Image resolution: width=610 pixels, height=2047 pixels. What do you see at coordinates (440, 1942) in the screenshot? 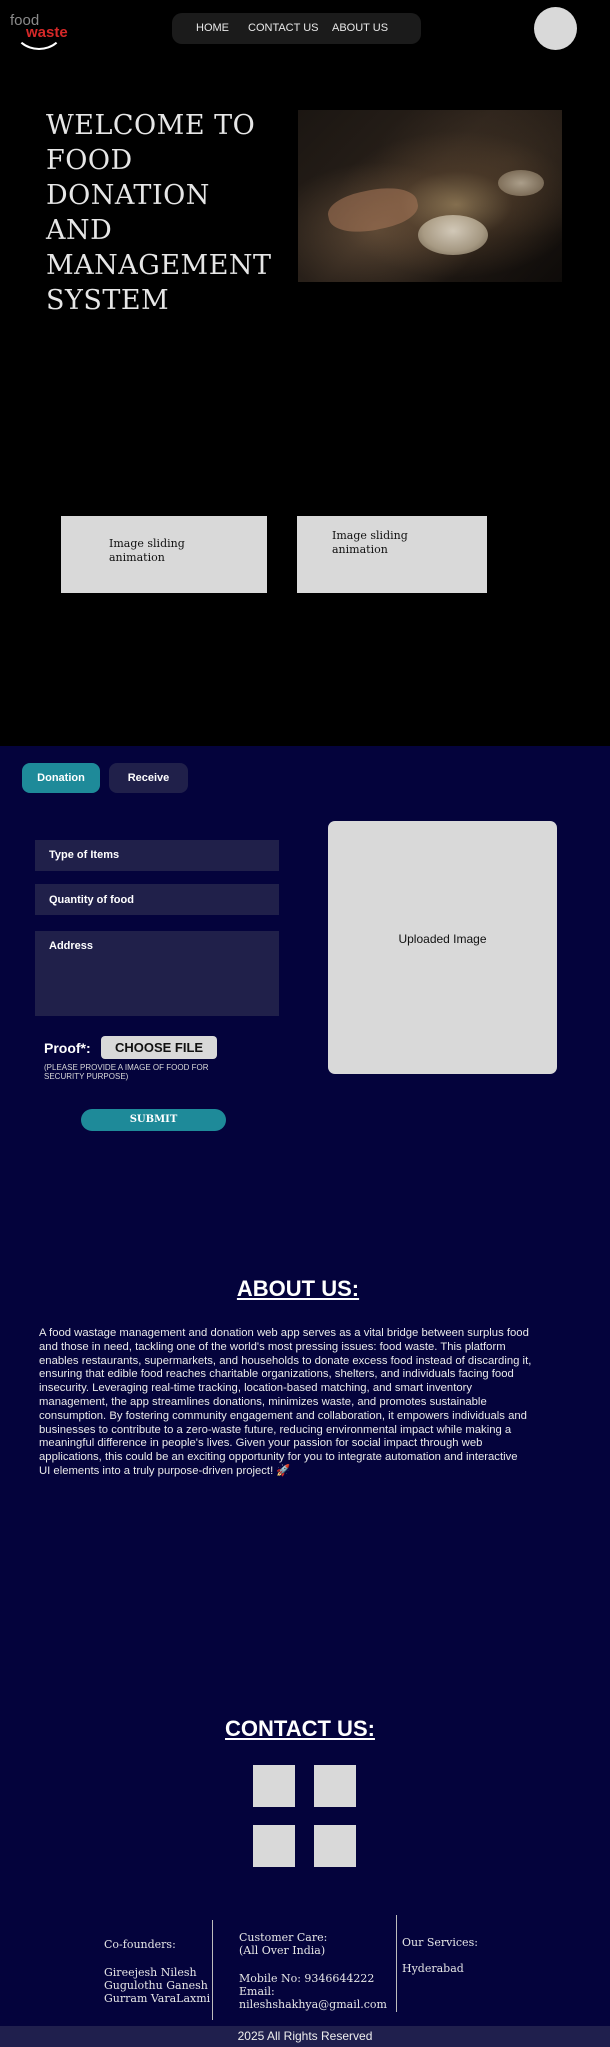
I see `services-title: Our Services:` at bounding box center [440, 1942].